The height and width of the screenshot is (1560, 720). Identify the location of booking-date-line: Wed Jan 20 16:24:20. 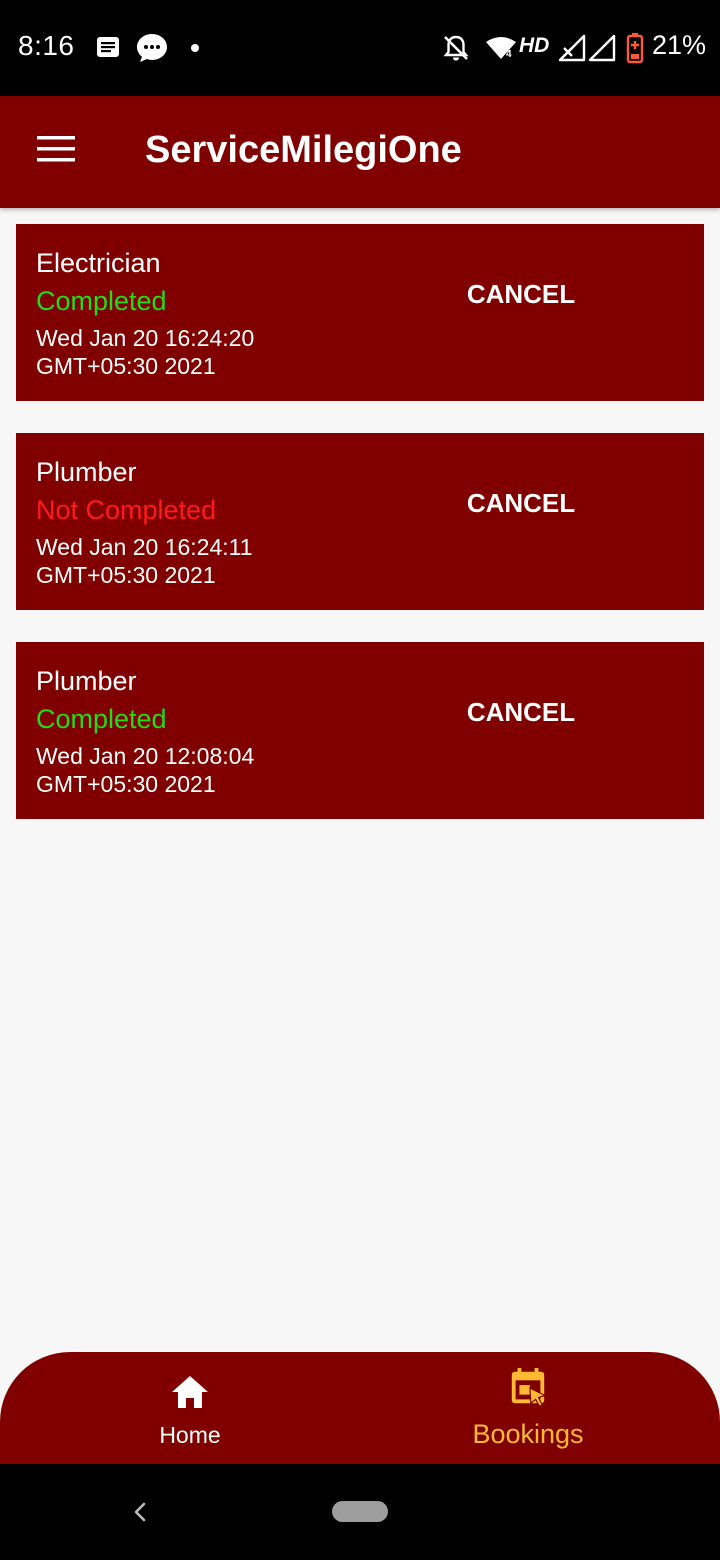
(145, 338).